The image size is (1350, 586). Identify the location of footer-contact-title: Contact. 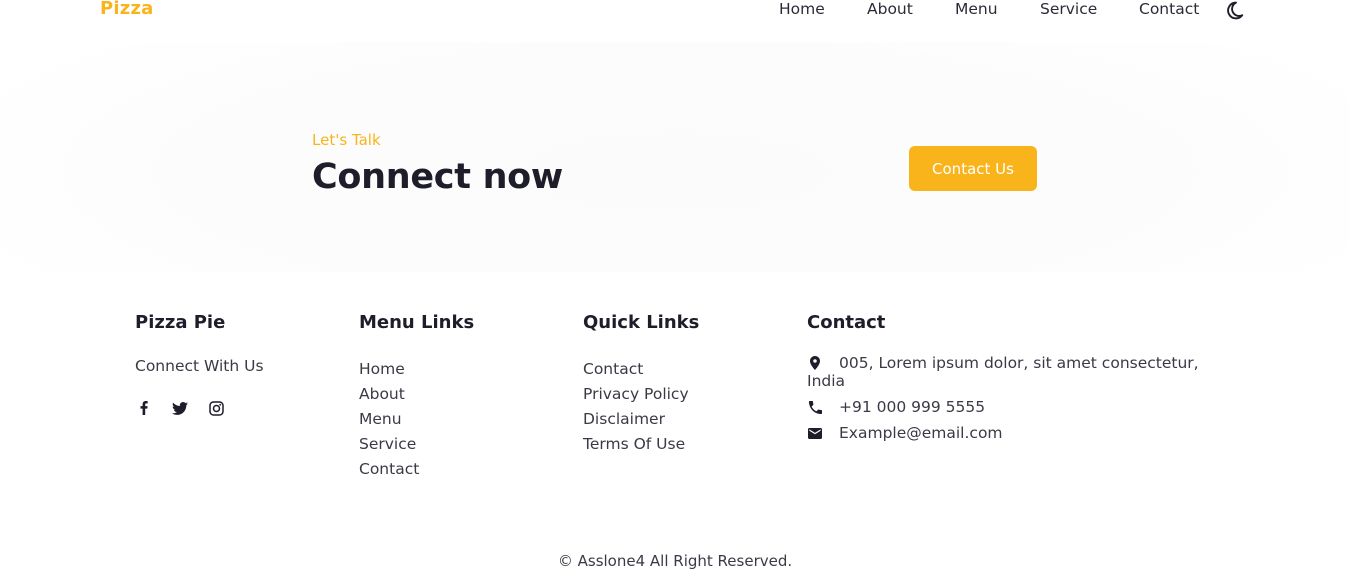
(846, 322).